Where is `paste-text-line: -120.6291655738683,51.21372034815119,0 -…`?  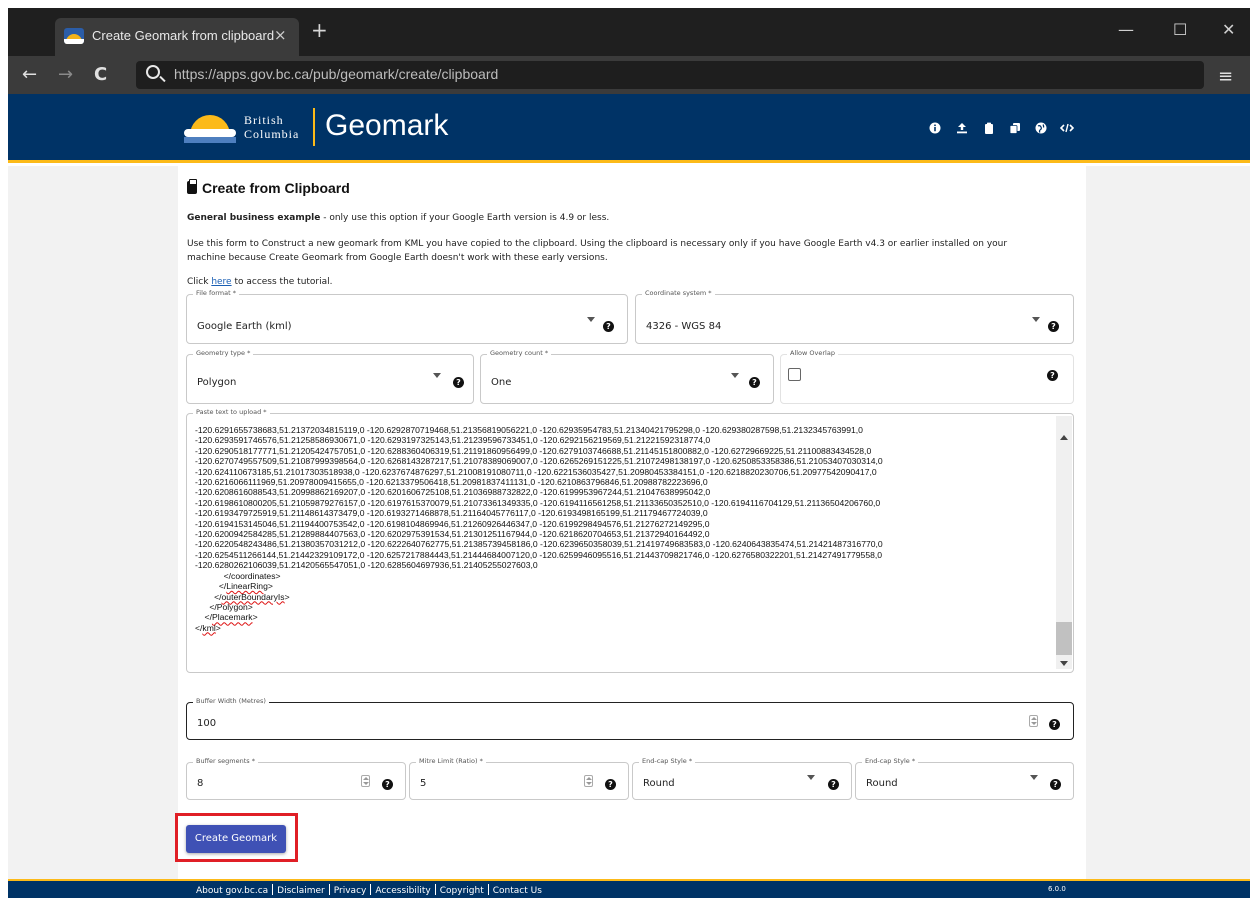 paste-text-line: -120.6291655738683,51.21372034815119,0 -… is located at coordinates (529, 430).